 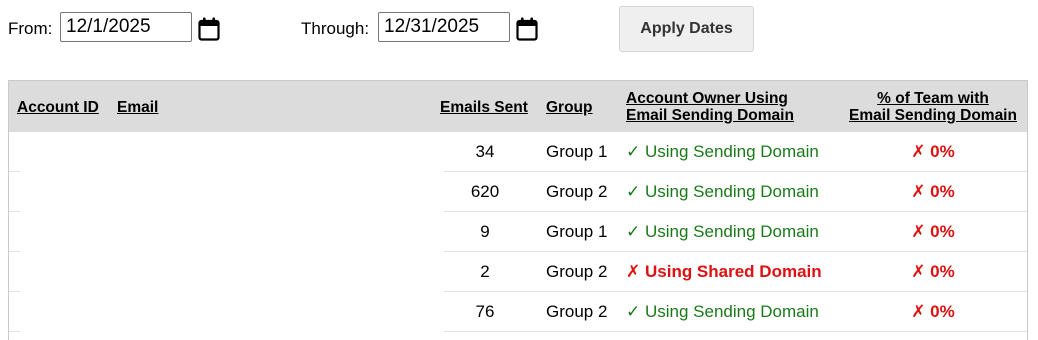 What do you see at coordinates (485, 231) in the screenshot?
I see `emails-sent-cell: 9` at bounding box center [485, 231].